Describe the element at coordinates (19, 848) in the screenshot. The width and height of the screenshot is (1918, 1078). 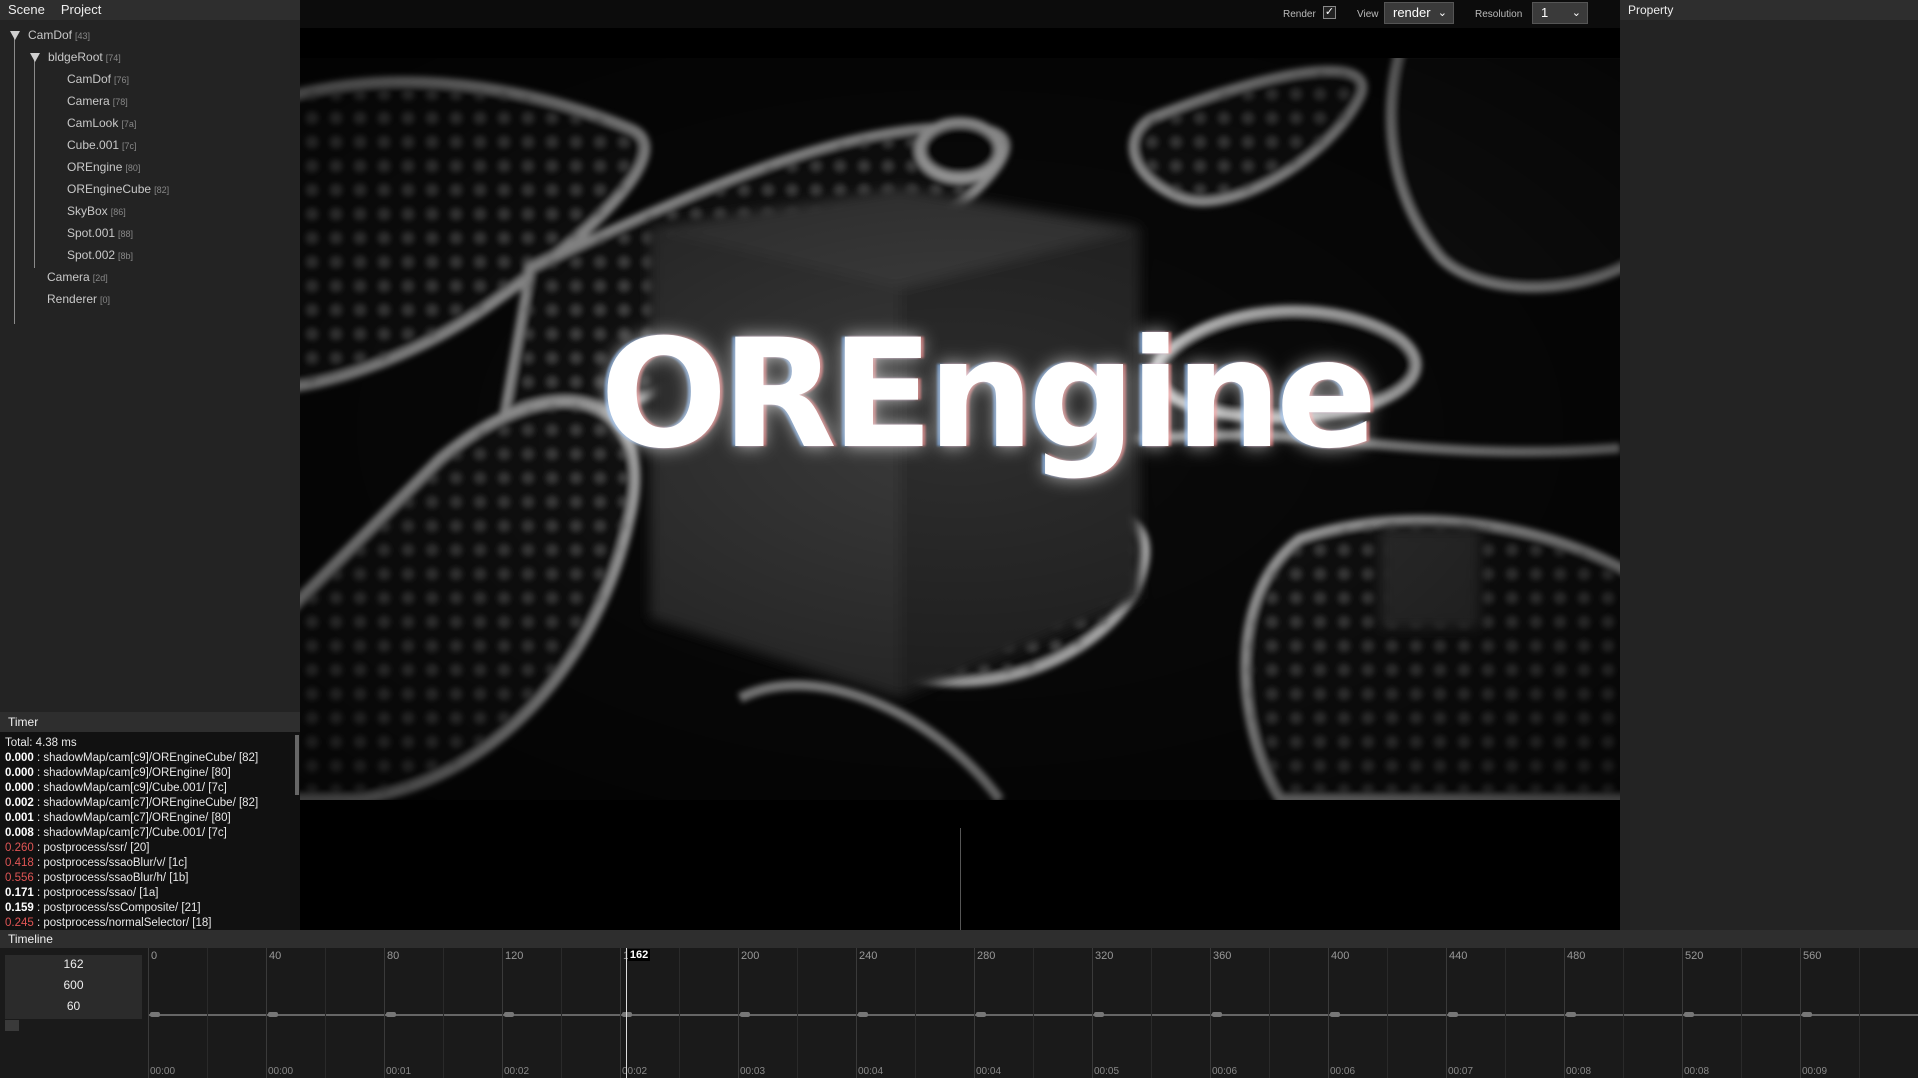
I see `timer-entry-value: 0.260` at that location.